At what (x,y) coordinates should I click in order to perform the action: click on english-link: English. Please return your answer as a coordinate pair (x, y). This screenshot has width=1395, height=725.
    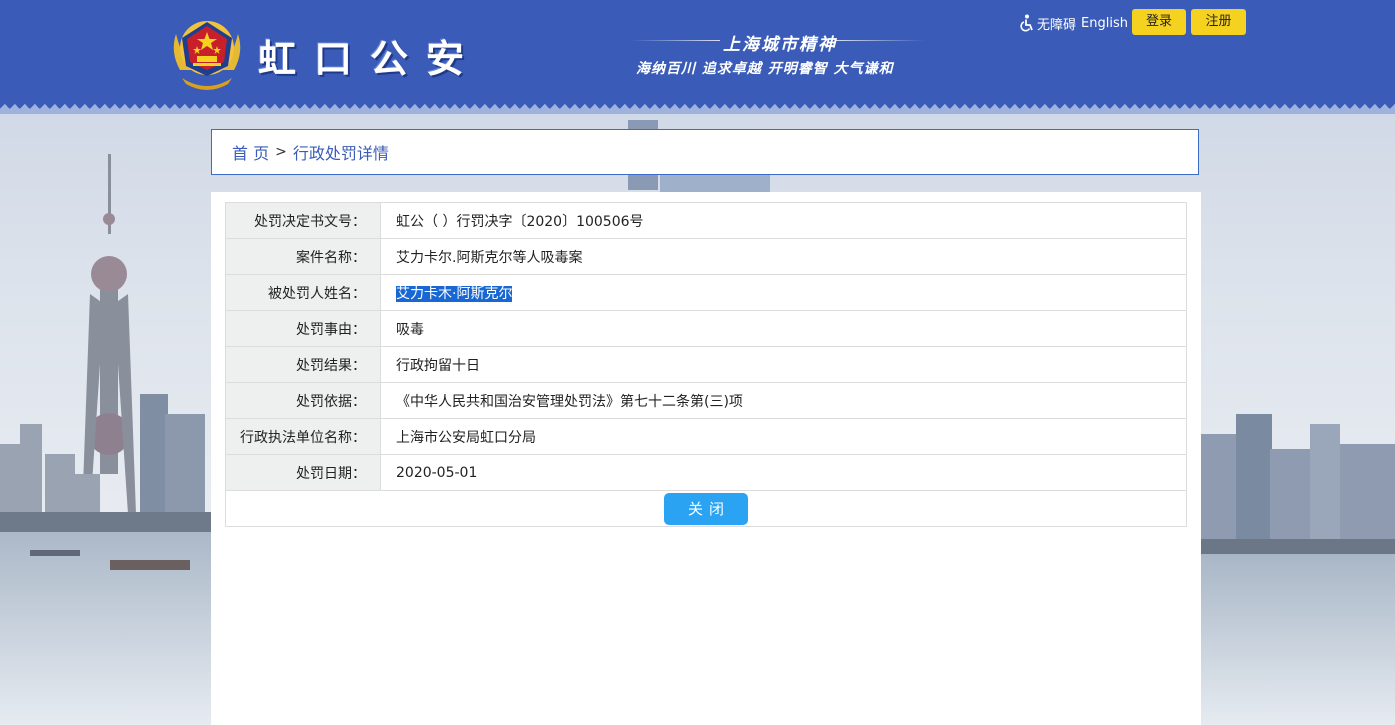
    Looking at the image, I should click on (1104, 23).